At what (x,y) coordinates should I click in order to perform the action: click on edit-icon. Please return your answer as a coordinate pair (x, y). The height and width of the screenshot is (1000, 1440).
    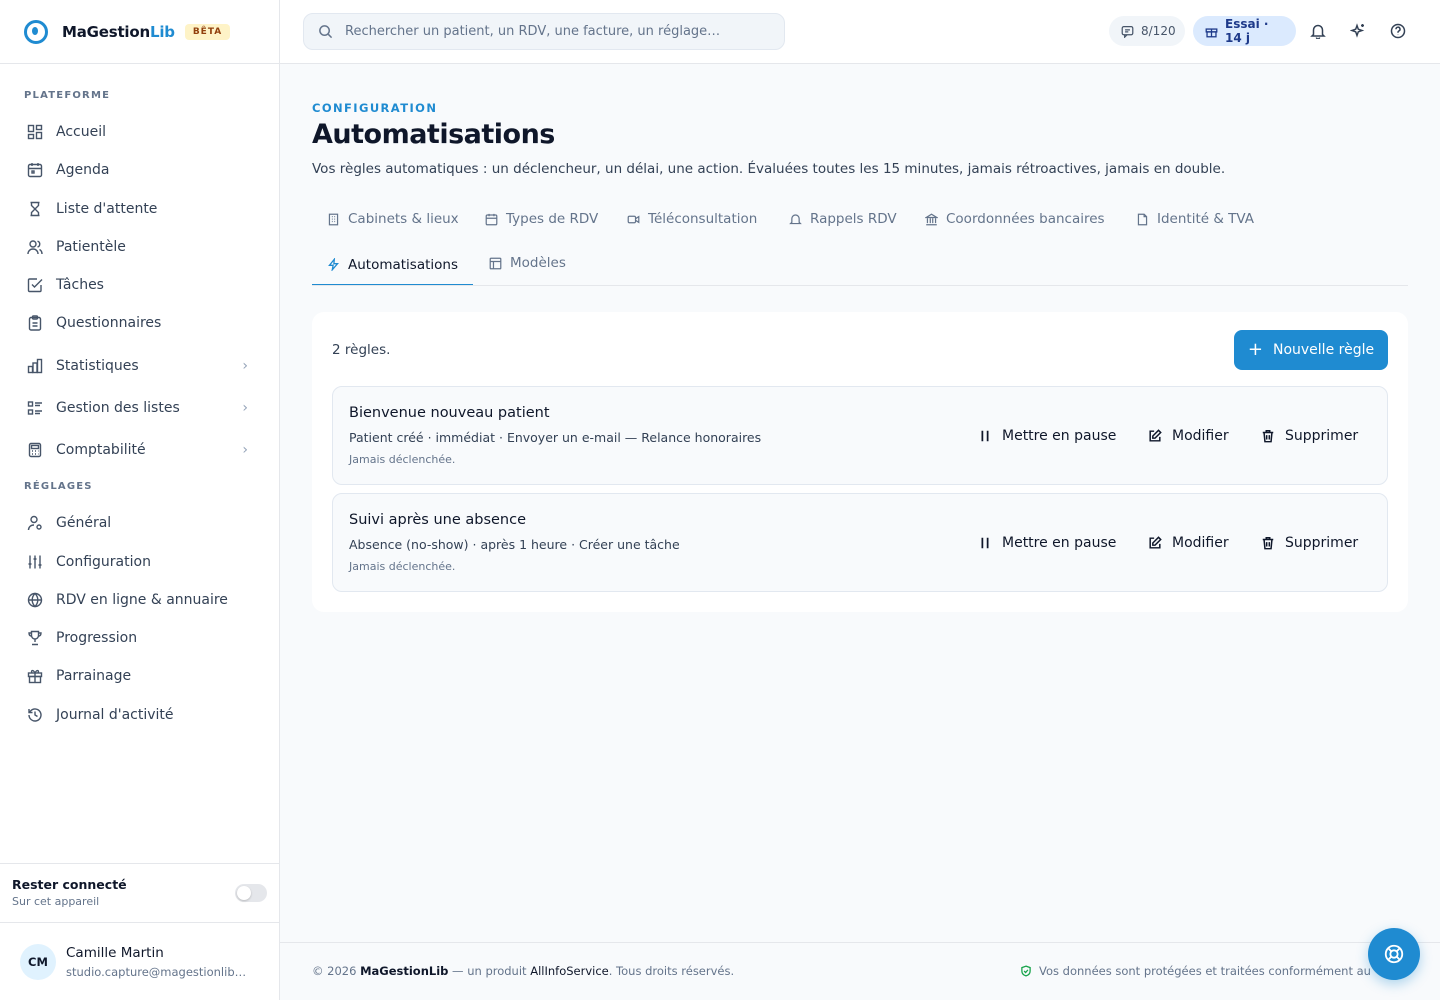
    Looking at the image, I should click on (1155, 436).